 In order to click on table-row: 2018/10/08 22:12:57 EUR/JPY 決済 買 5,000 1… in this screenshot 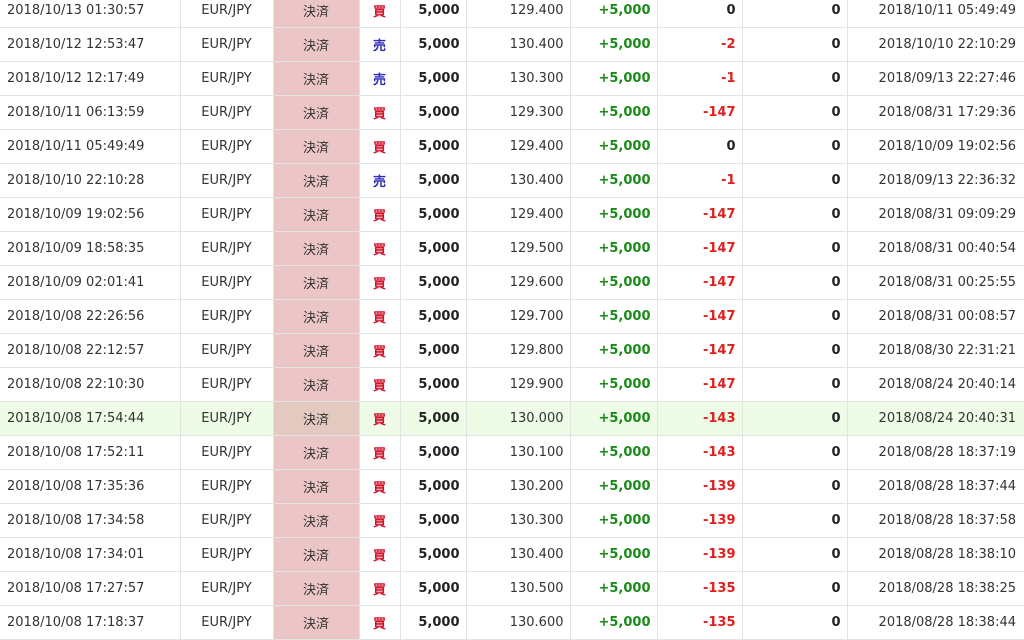, I will do `click(512, 350)`.